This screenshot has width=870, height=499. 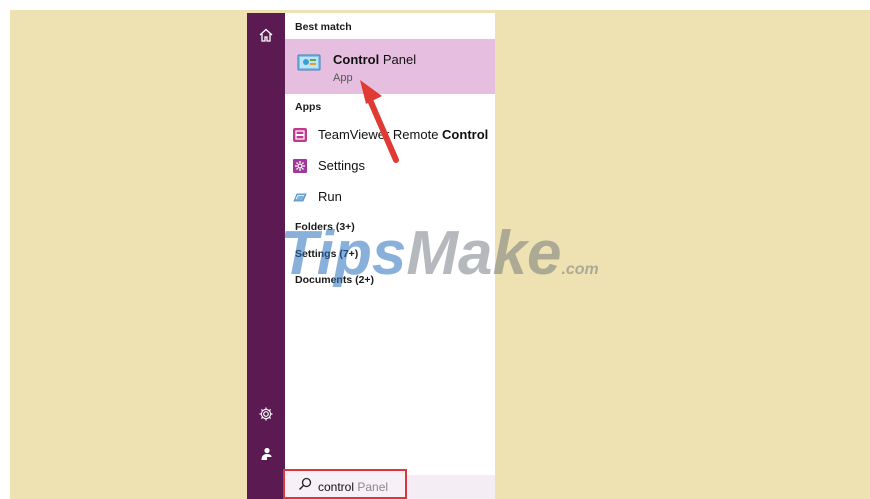 I want to click on apps-heading: Apps, so click(x=308, y=107).